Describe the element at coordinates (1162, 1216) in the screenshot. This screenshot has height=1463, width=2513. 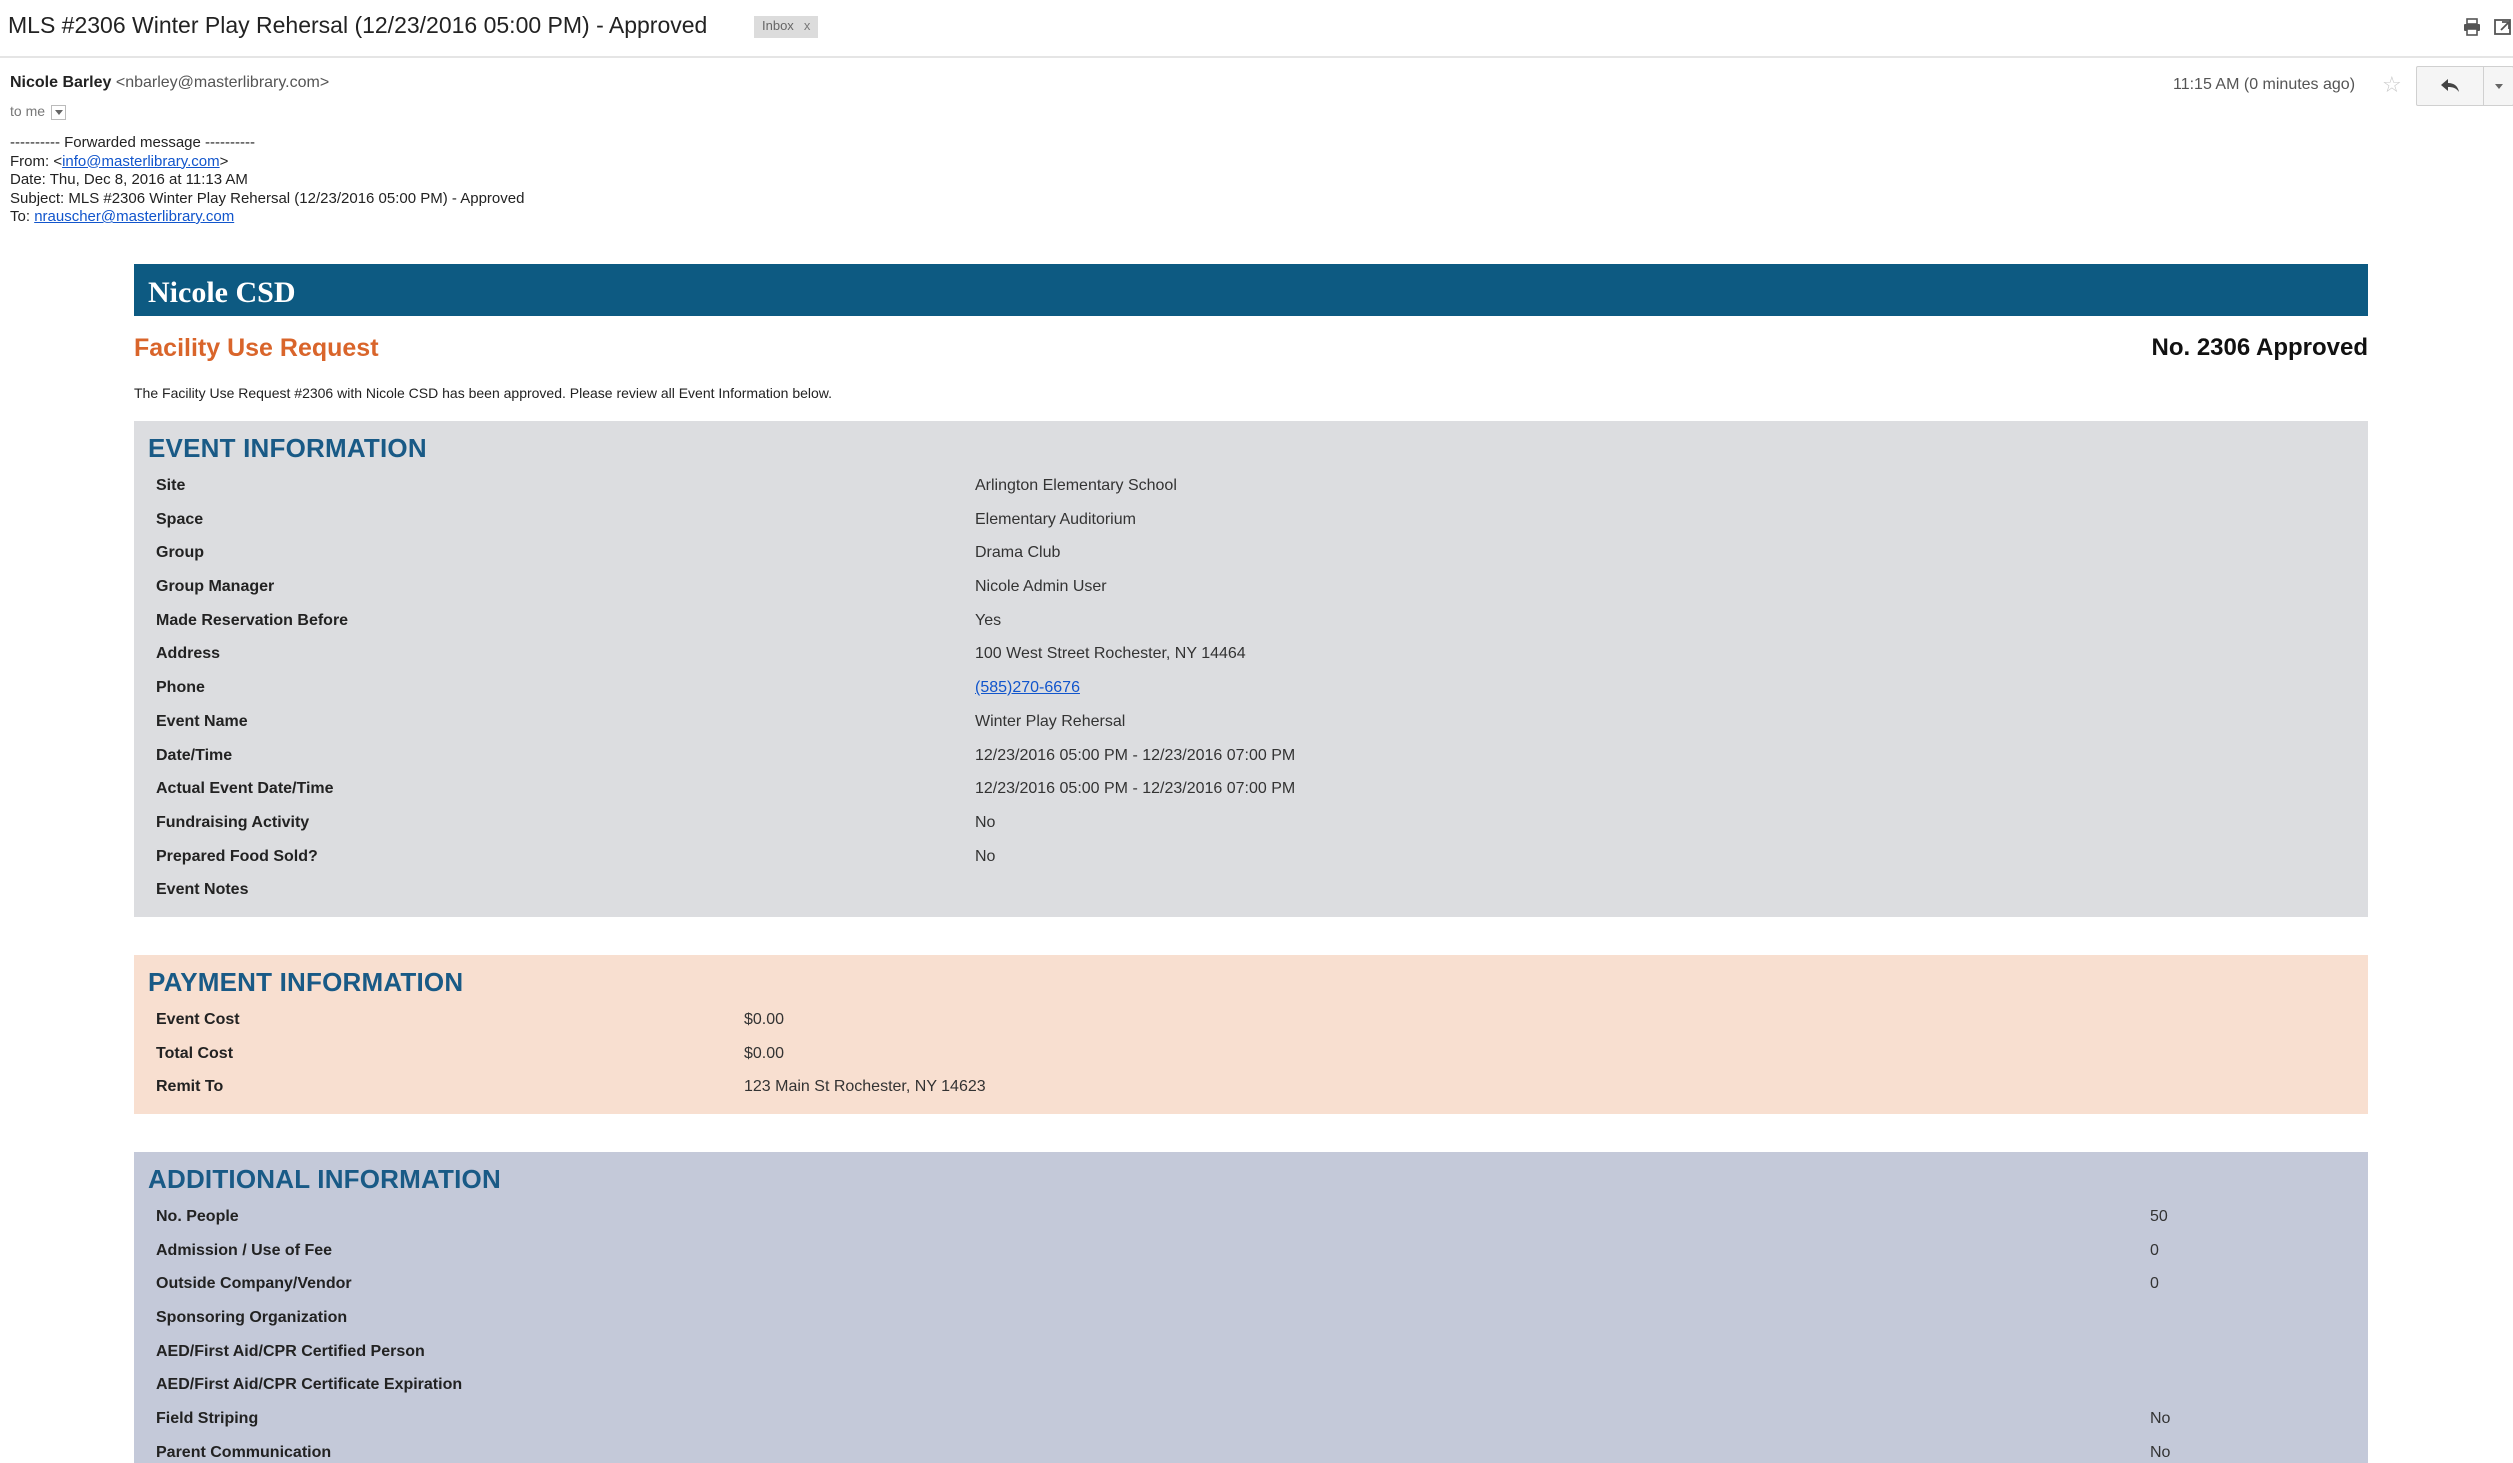
I see `additional-row-no-people: No. People 50` at that location.